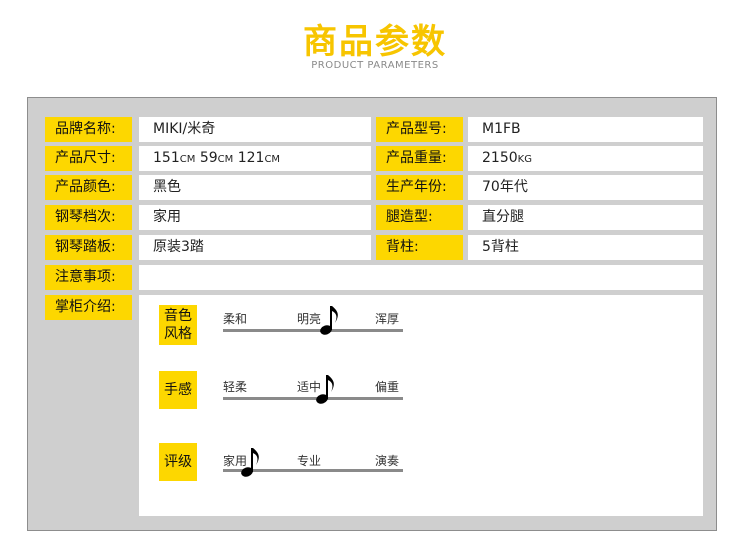  Describe the element at coordinates (255, 217) in the screenshot. I see `grade-value: 家用` at that location.